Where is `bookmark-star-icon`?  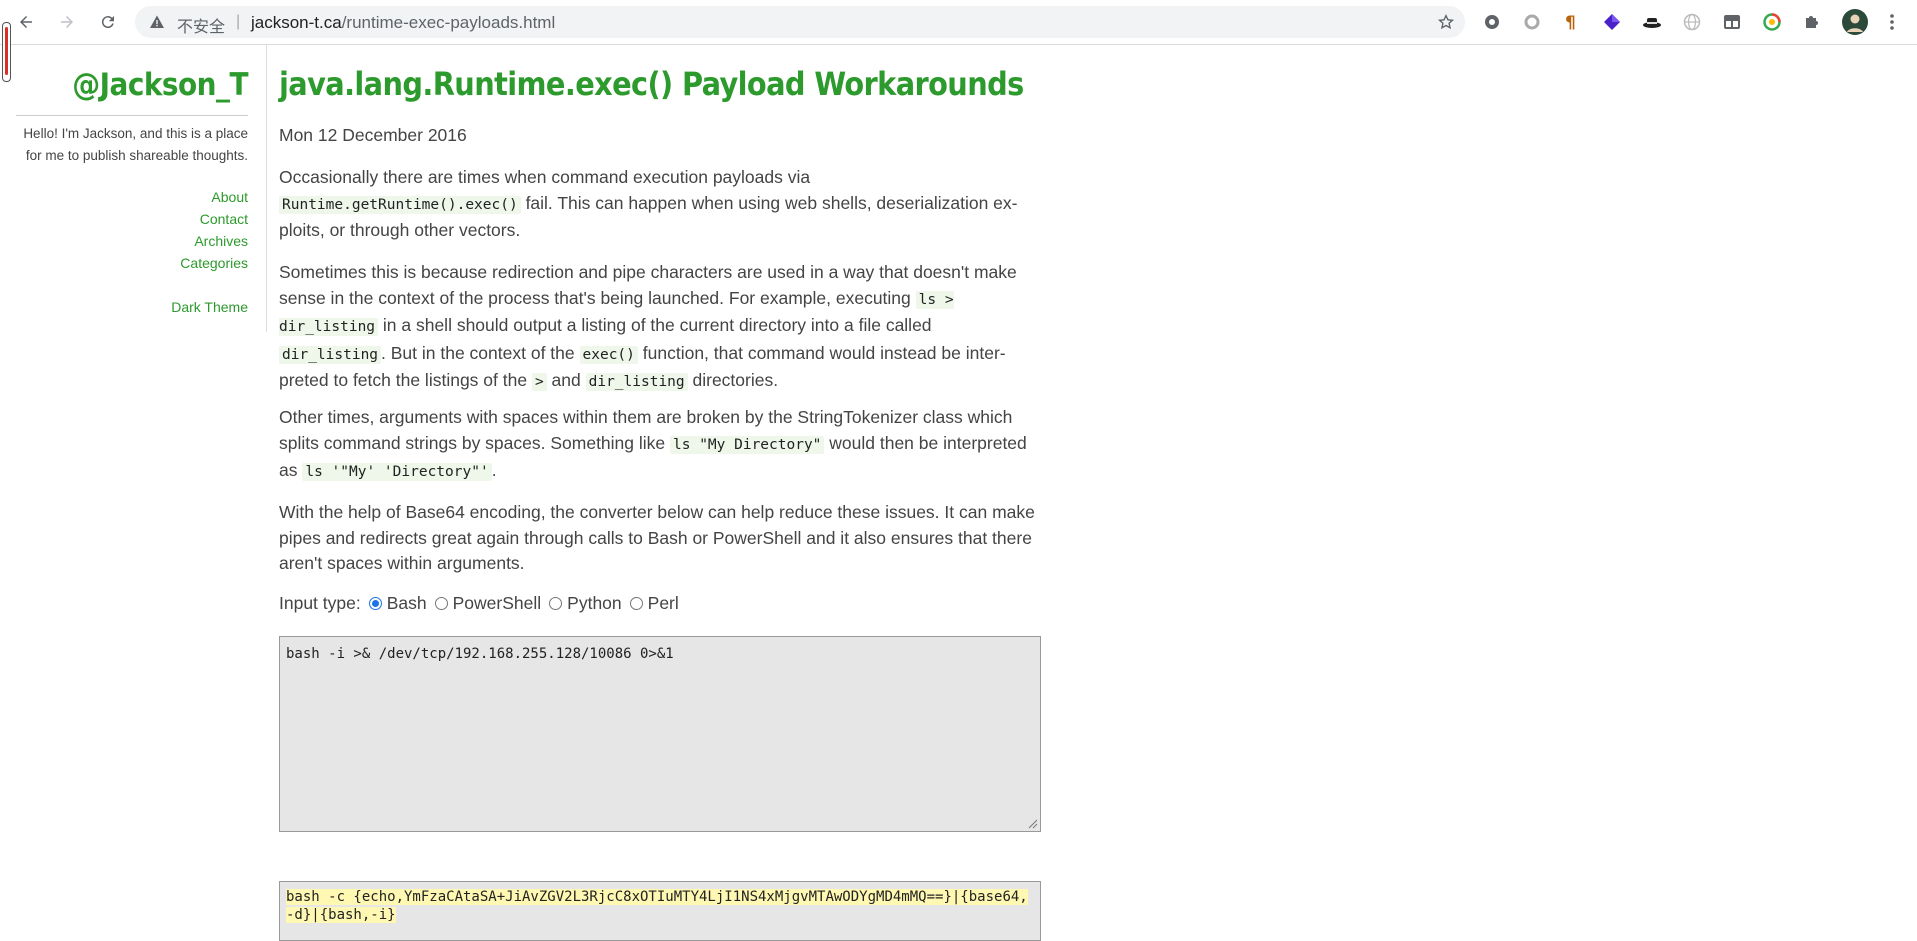
bookmark-star-icon is located at coordinates (1446, 22).